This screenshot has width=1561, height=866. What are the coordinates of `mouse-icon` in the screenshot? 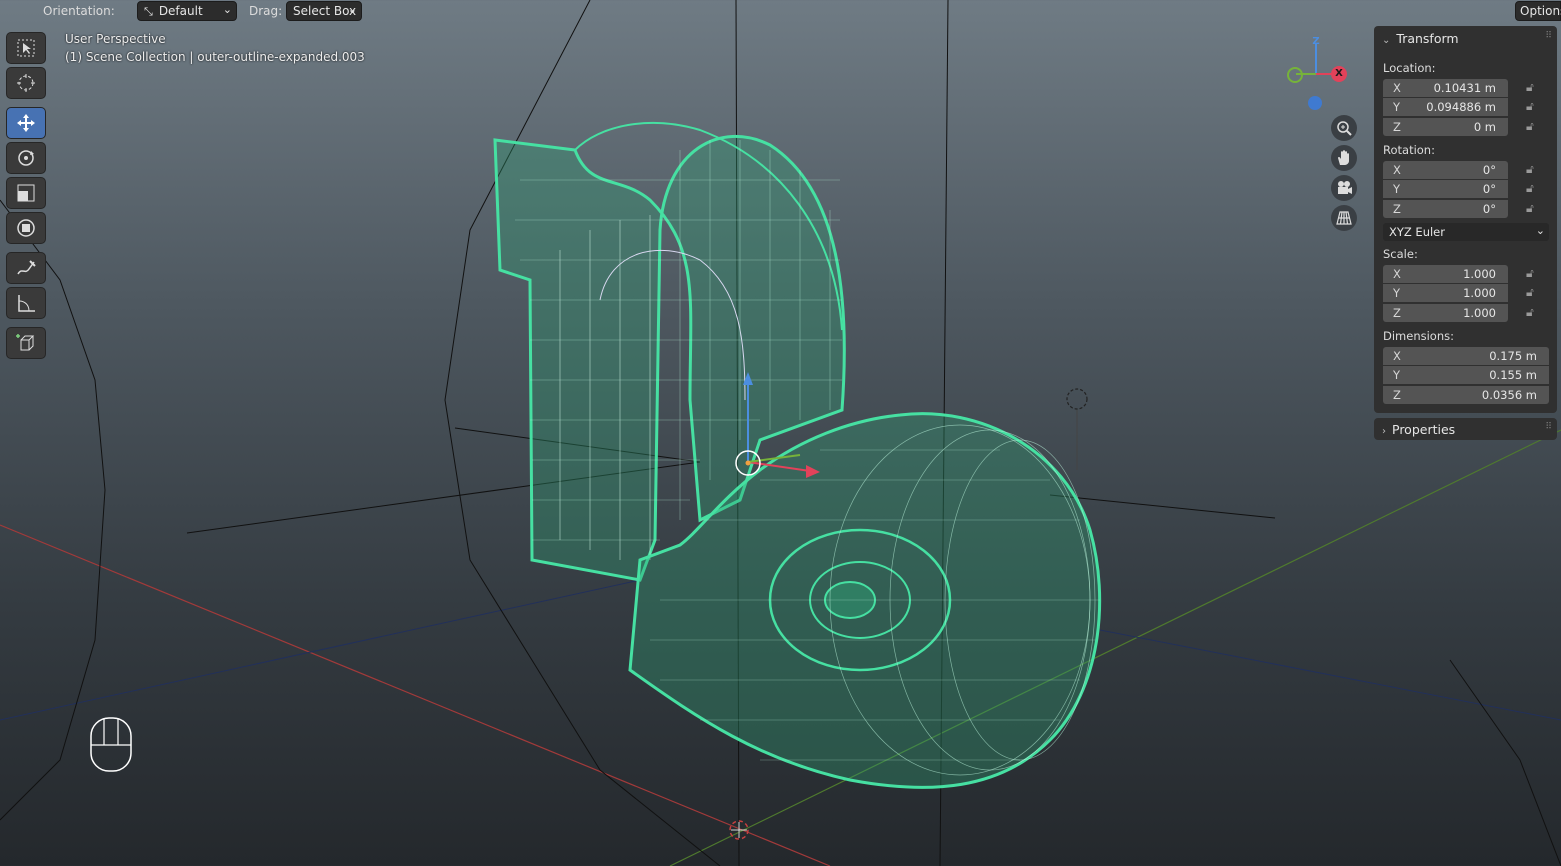 It's located at (111, 744).